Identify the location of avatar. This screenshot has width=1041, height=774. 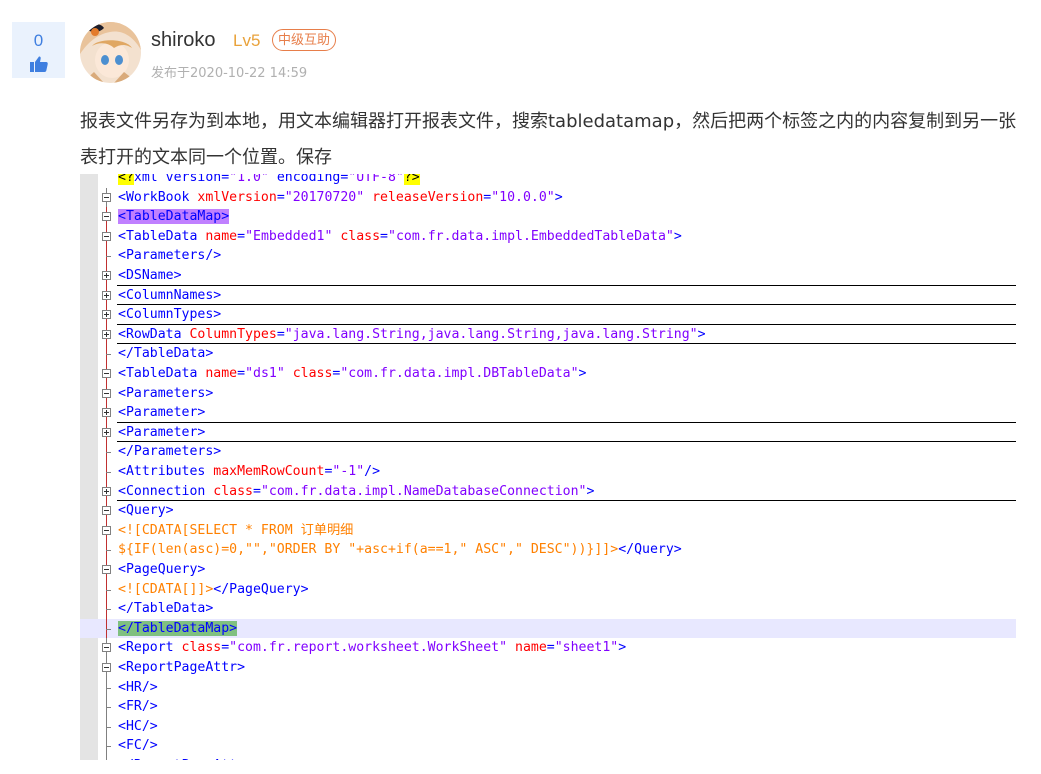
(110, 52).